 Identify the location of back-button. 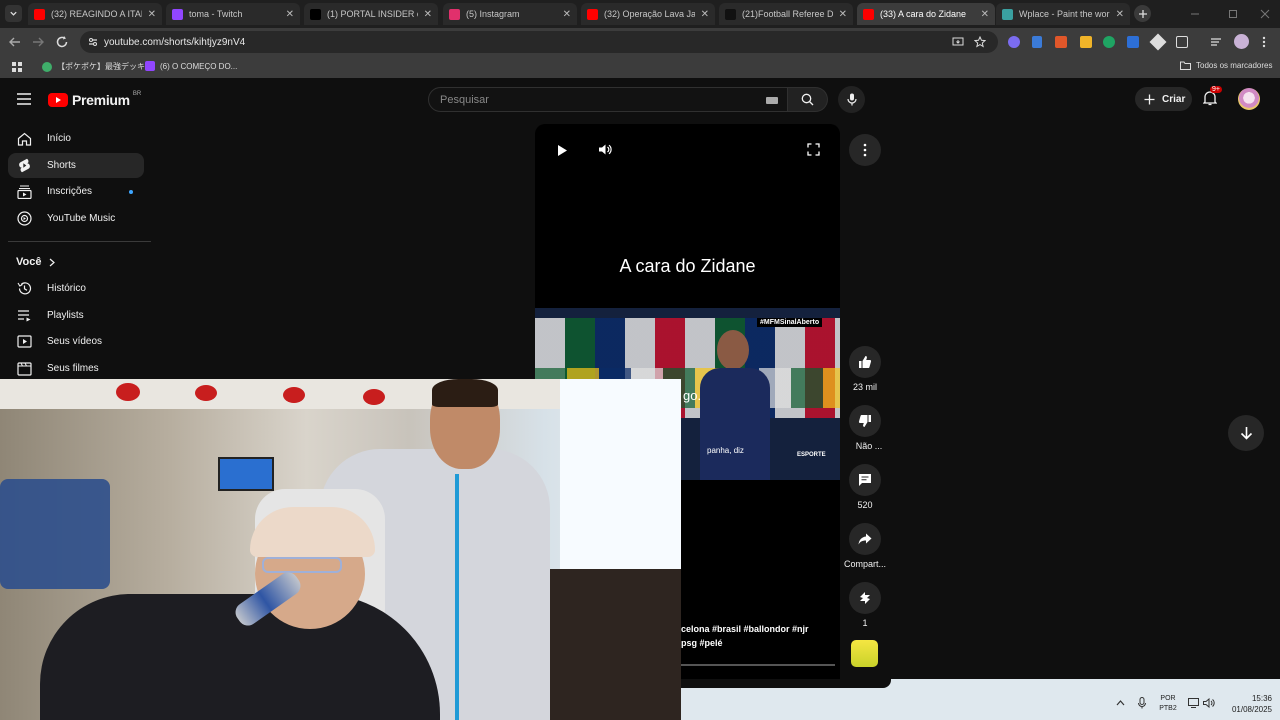
(15, 42).